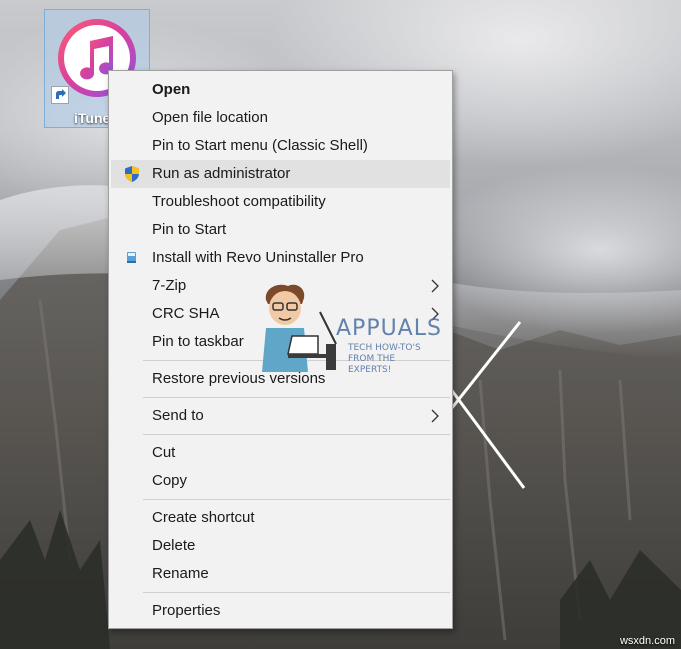 This screenshot has height=649, width=681. Describe the element at coordinates (280, 453) in the screenshot. I see `menu-item-cut: Cut` at that location.